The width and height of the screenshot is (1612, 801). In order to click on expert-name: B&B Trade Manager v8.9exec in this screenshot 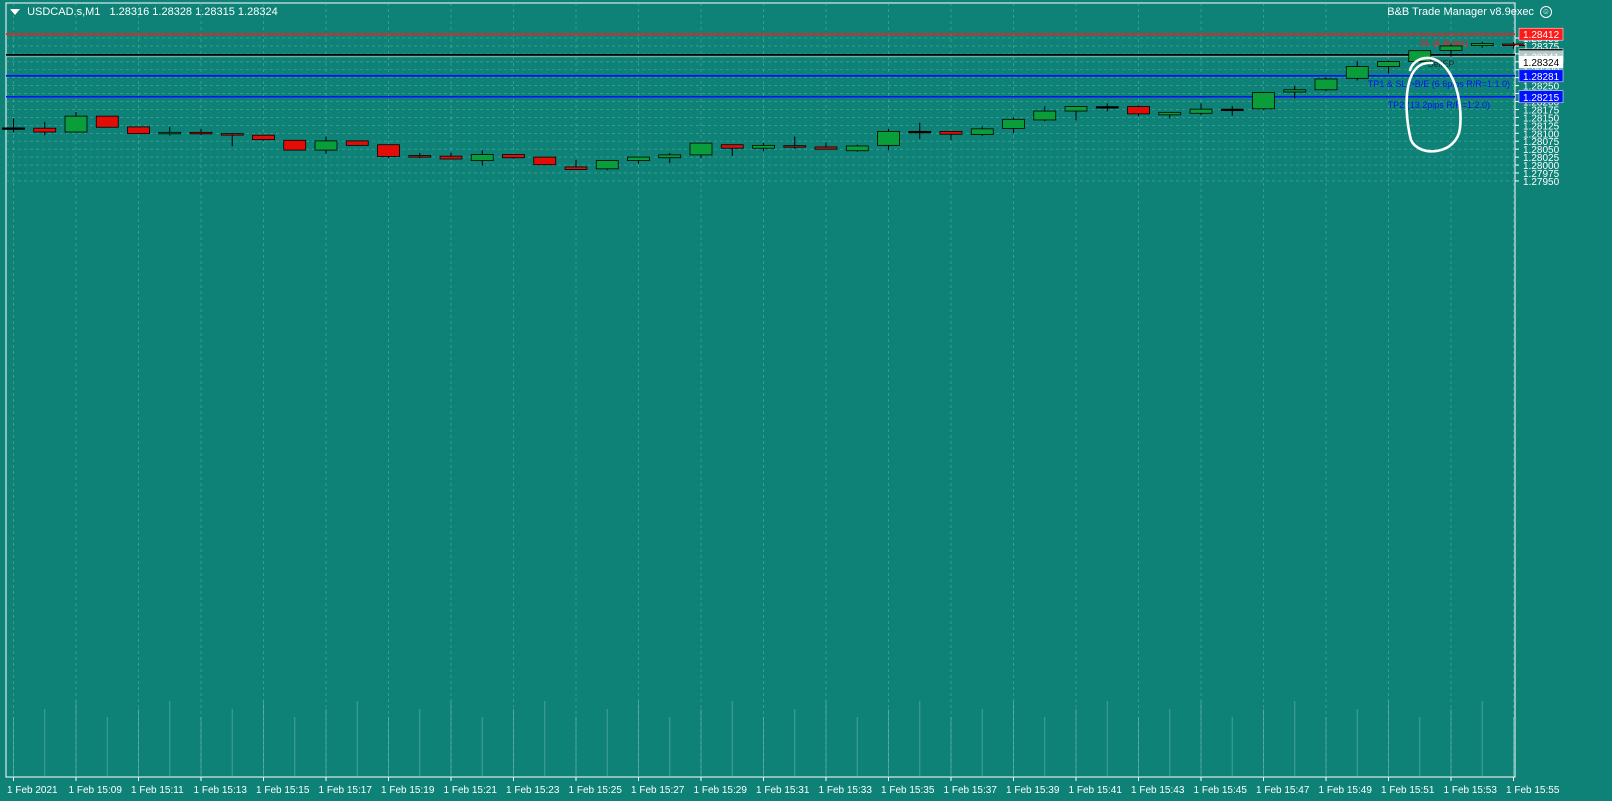, I will do `click(1460, 12)`.